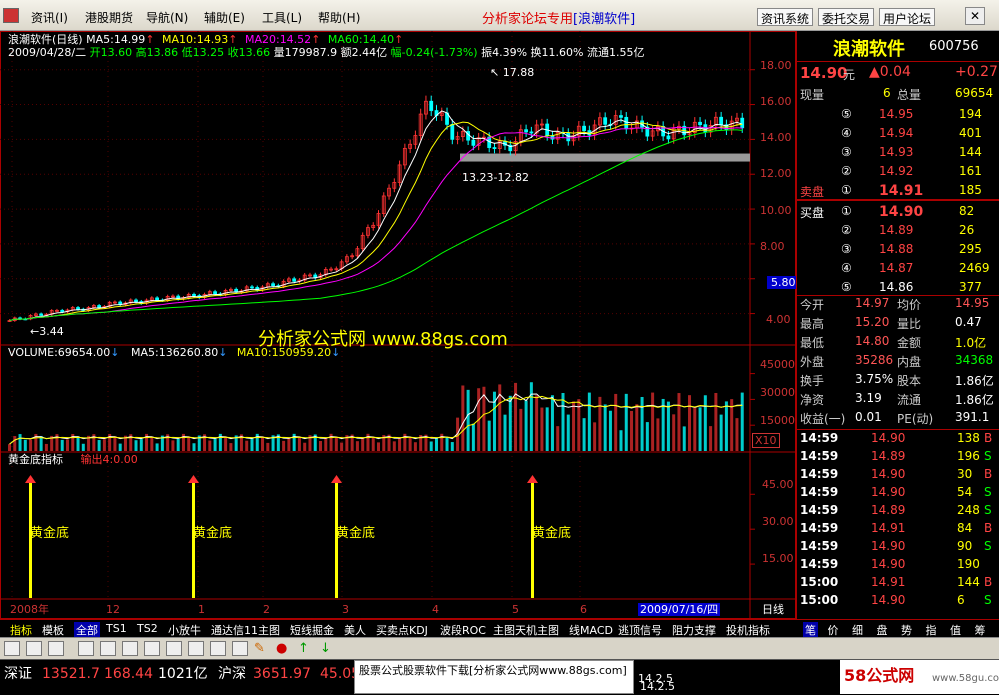  Describe the element at coordinates (86, 648) in the screenshot. I see `grid-icon` at that location.